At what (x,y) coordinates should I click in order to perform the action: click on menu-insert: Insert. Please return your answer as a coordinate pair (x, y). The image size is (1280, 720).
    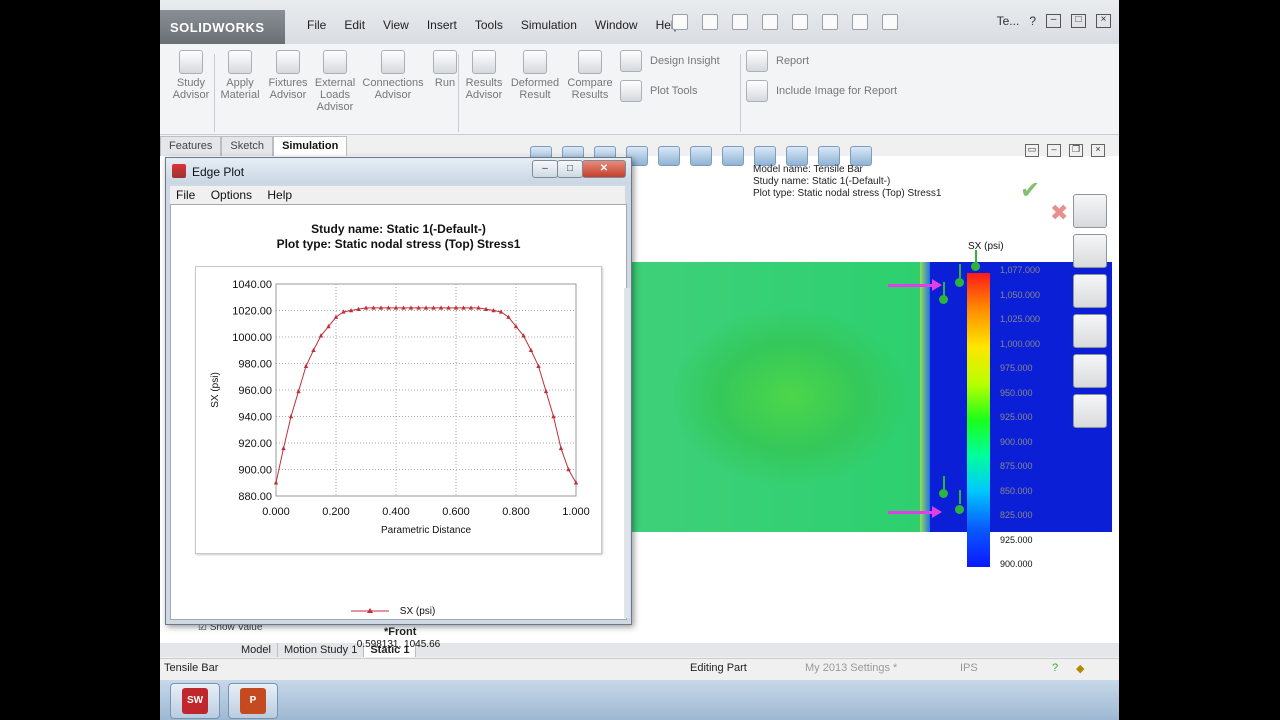
    Looking at the image, I should click on (442, 25).